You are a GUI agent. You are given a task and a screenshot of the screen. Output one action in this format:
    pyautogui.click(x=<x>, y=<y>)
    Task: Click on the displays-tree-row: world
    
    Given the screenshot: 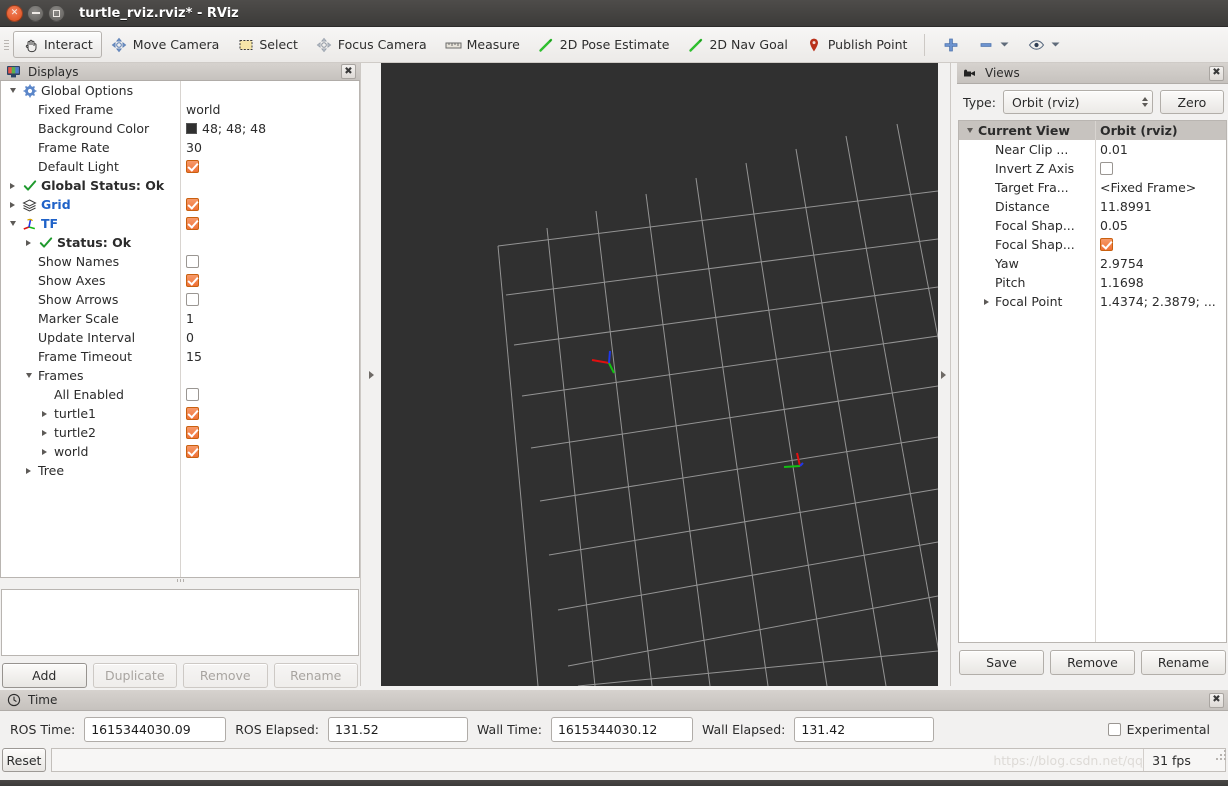 What is the action you would take?
    pyautogui.click(x=180, y=451)
    